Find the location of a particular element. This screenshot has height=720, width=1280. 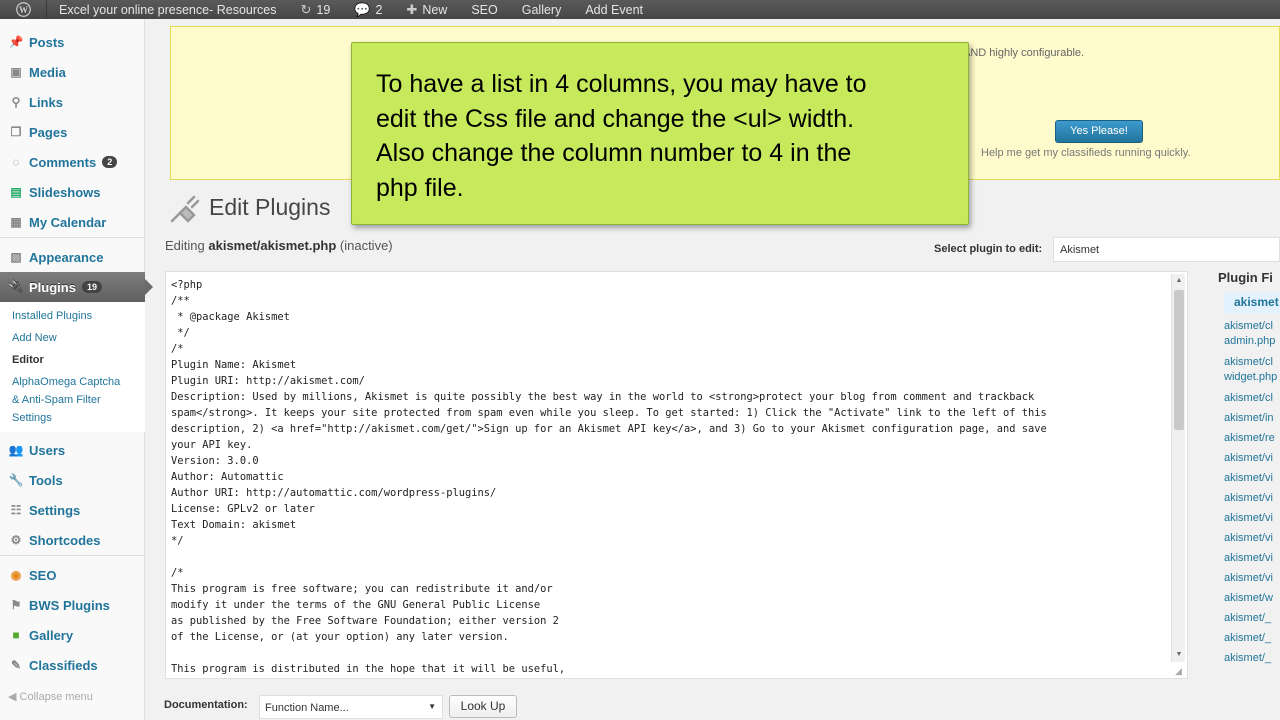

updates-link: ↻ 19 is located at coordinates (315, 9).